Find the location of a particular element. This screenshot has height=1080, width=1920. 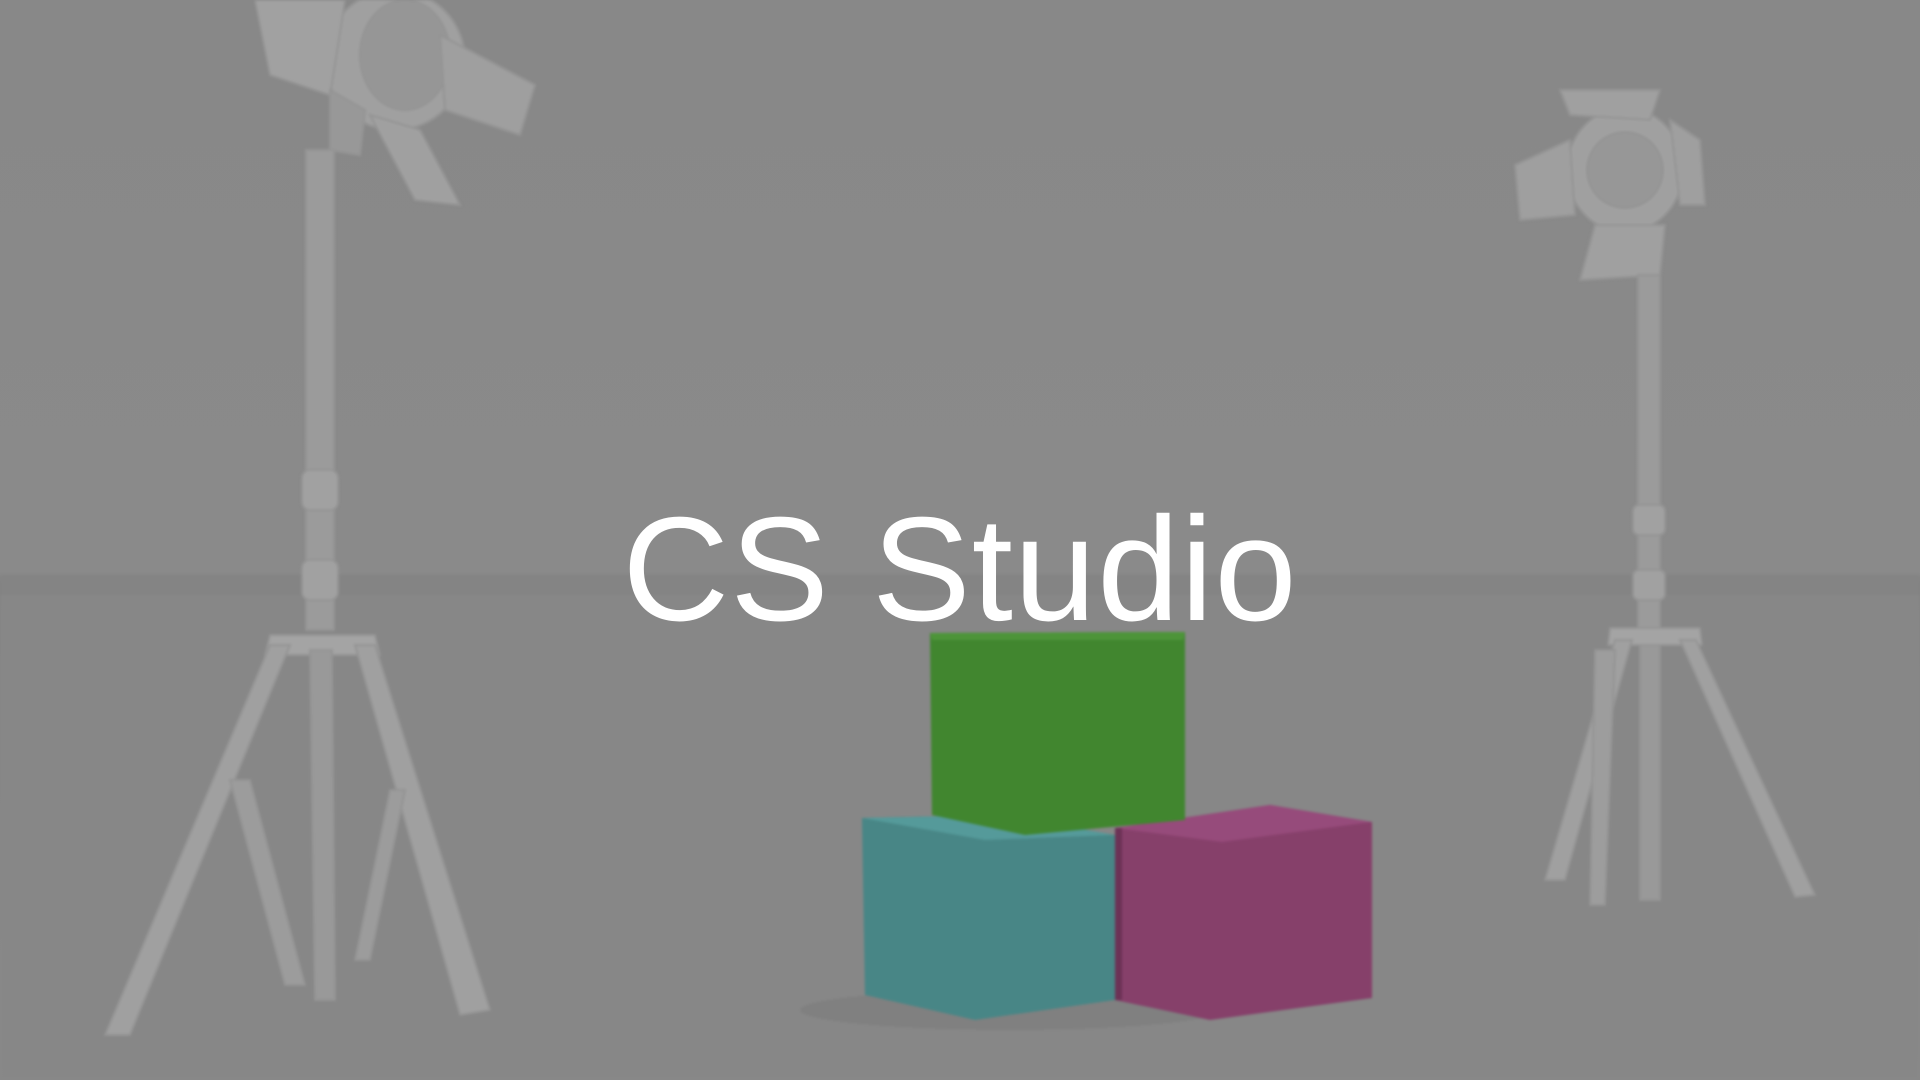

teal-cube-icon is located at coordinates (988, 917).